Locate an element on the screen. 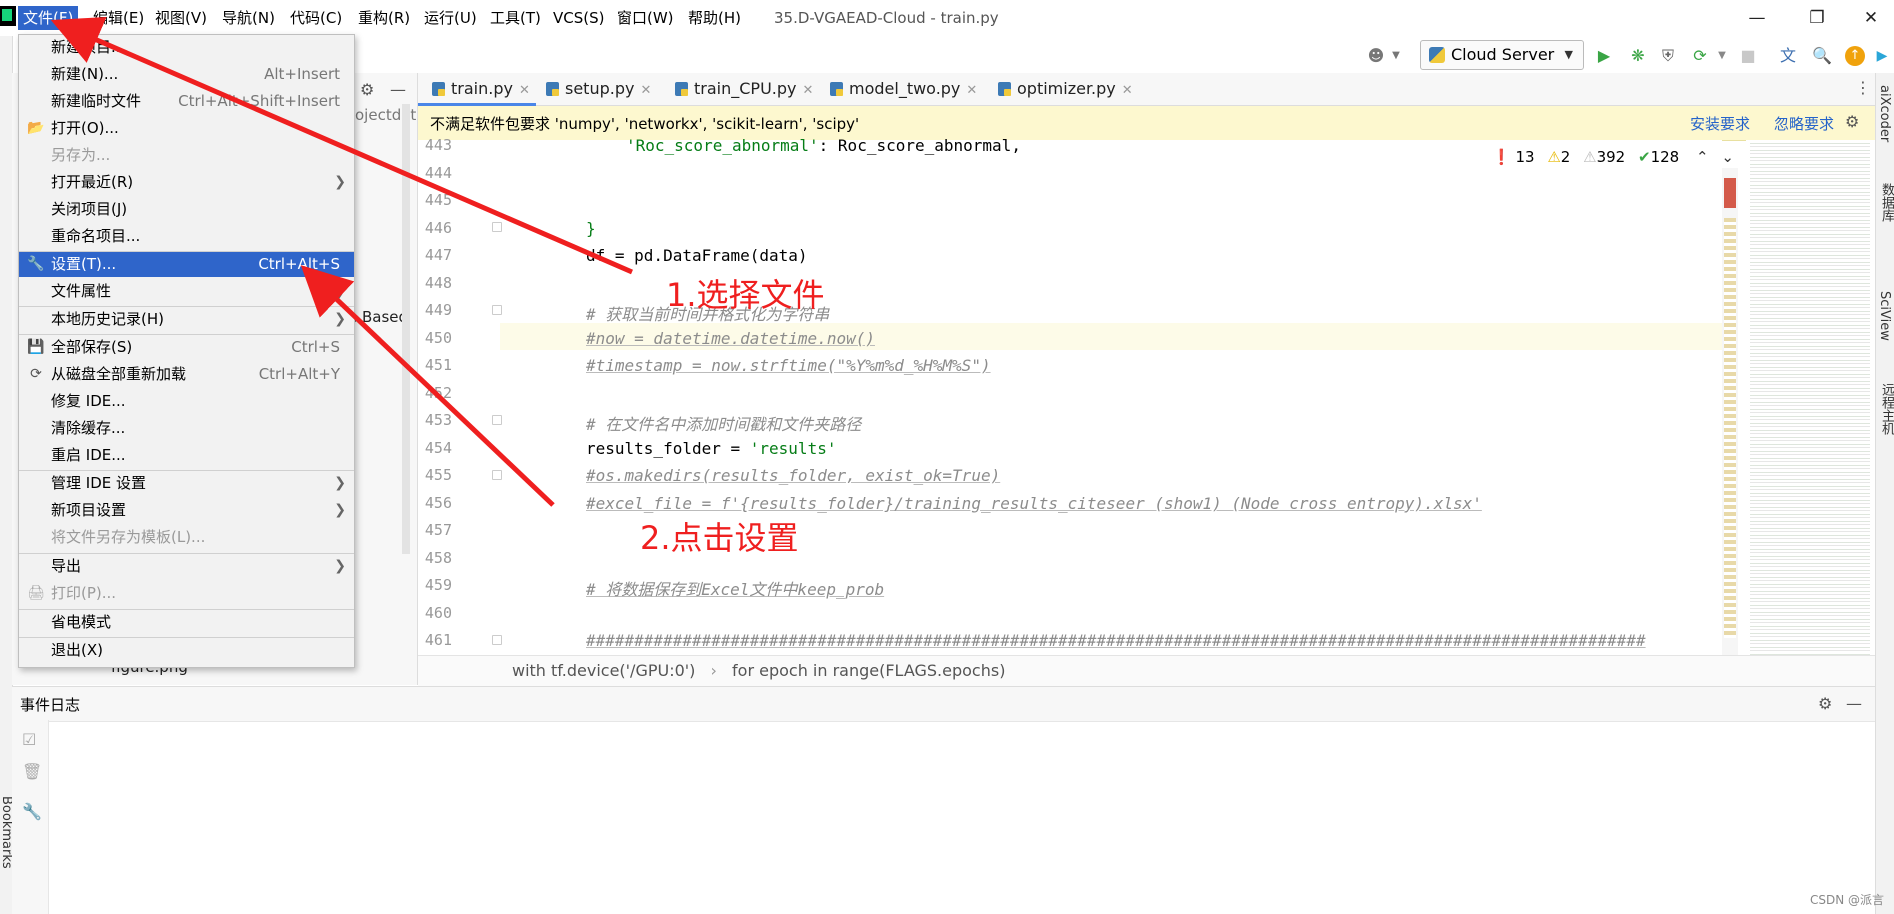  menu-item-settings: 🔧 设置(T)... Ctrl+Alt+S is located at coordinates (186, 264).